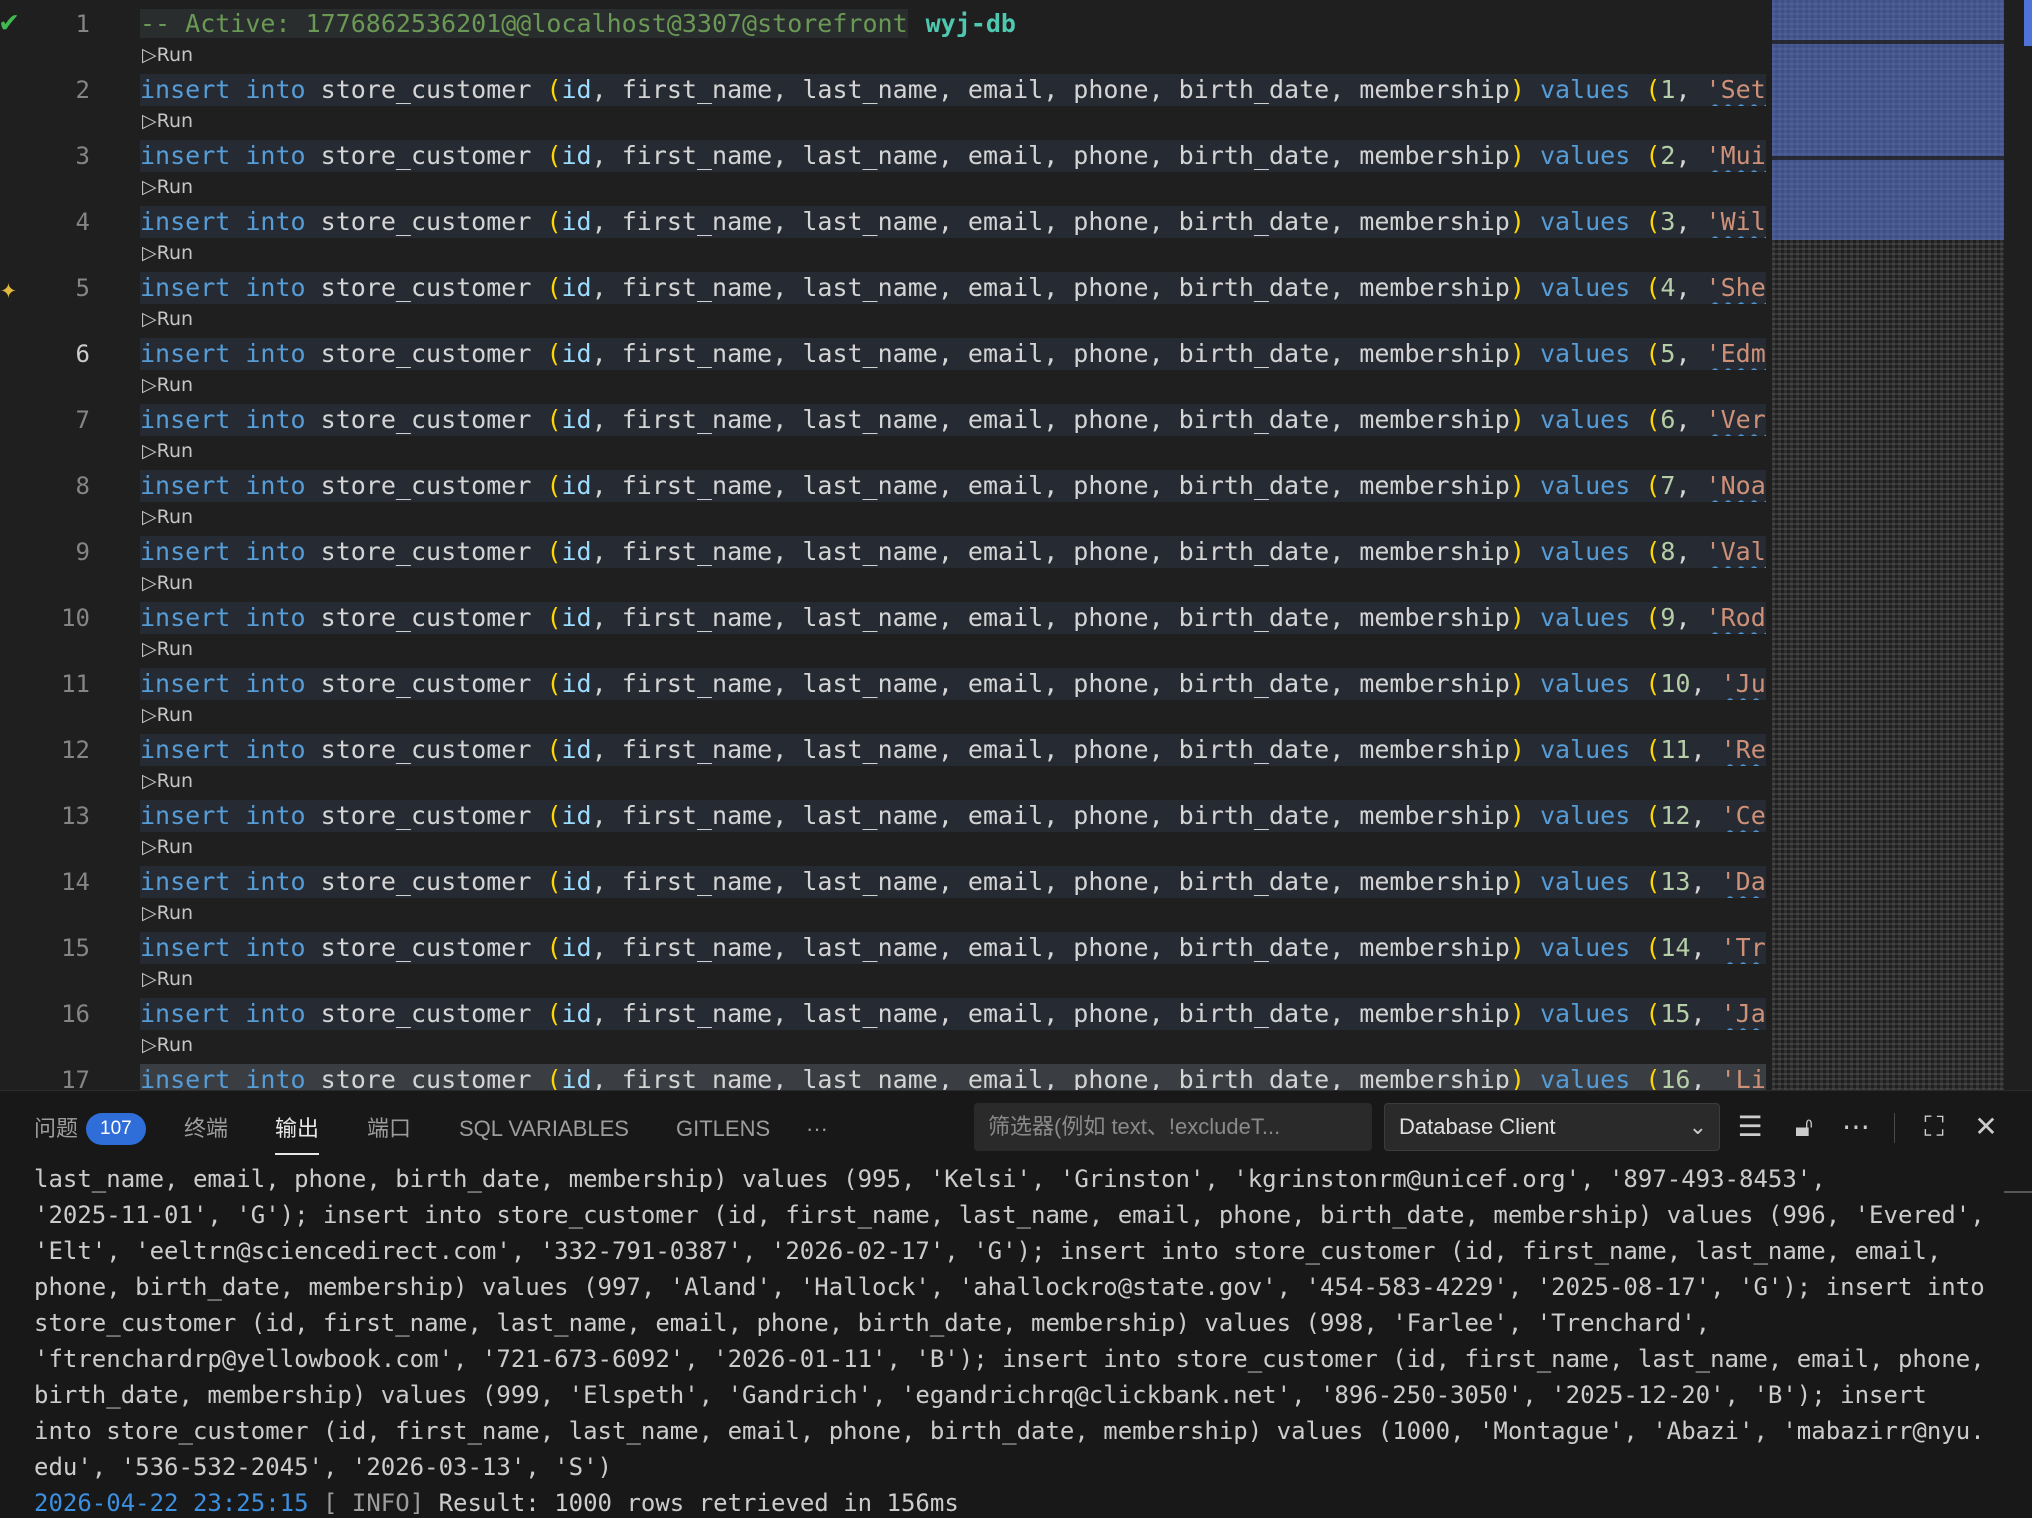 The width and height of the screenshot is (2032, 1518). Describe the element at coordinates (389, 1129) in the screenshot. I see `tab-ports: 端口` at that location.